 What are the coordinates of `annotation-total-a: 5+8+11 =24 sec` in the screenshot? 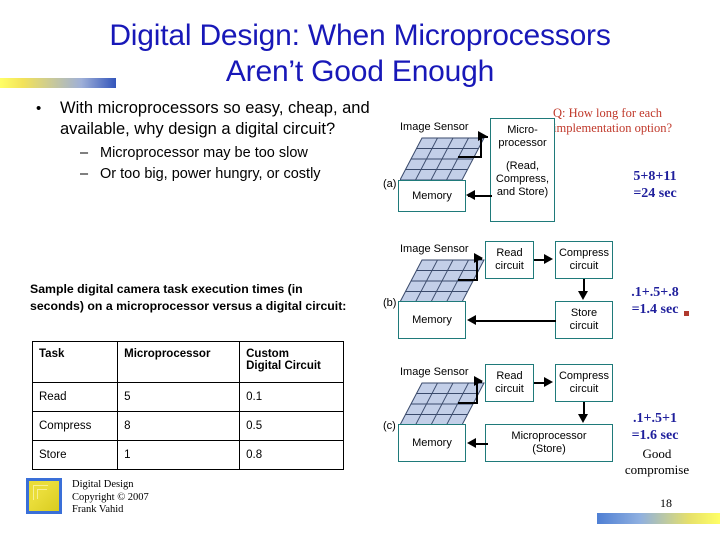 It's located at (655, 185).